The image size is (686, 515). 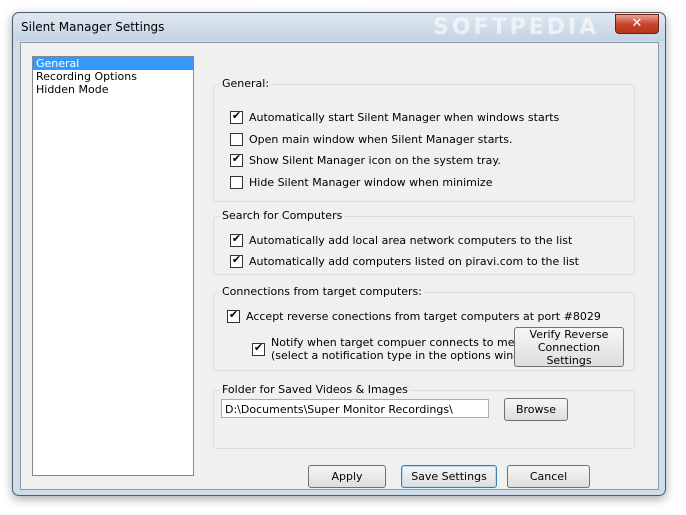 What do you see at coordinates (371, 182) in the screenshot?
I see `hide-on-minimize-label: Hide Silent Manager window when minimize` at bounding box center [371, 182].